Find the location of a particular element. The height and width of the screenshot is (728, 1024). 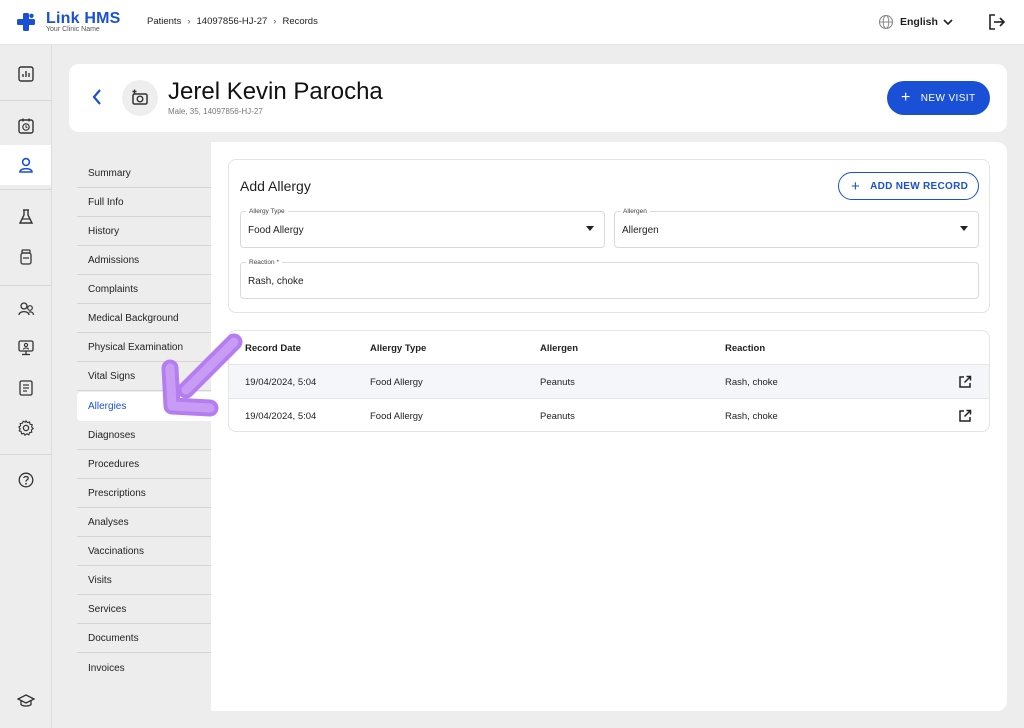

lab-flask-icon is located at coordinates (25, 216).